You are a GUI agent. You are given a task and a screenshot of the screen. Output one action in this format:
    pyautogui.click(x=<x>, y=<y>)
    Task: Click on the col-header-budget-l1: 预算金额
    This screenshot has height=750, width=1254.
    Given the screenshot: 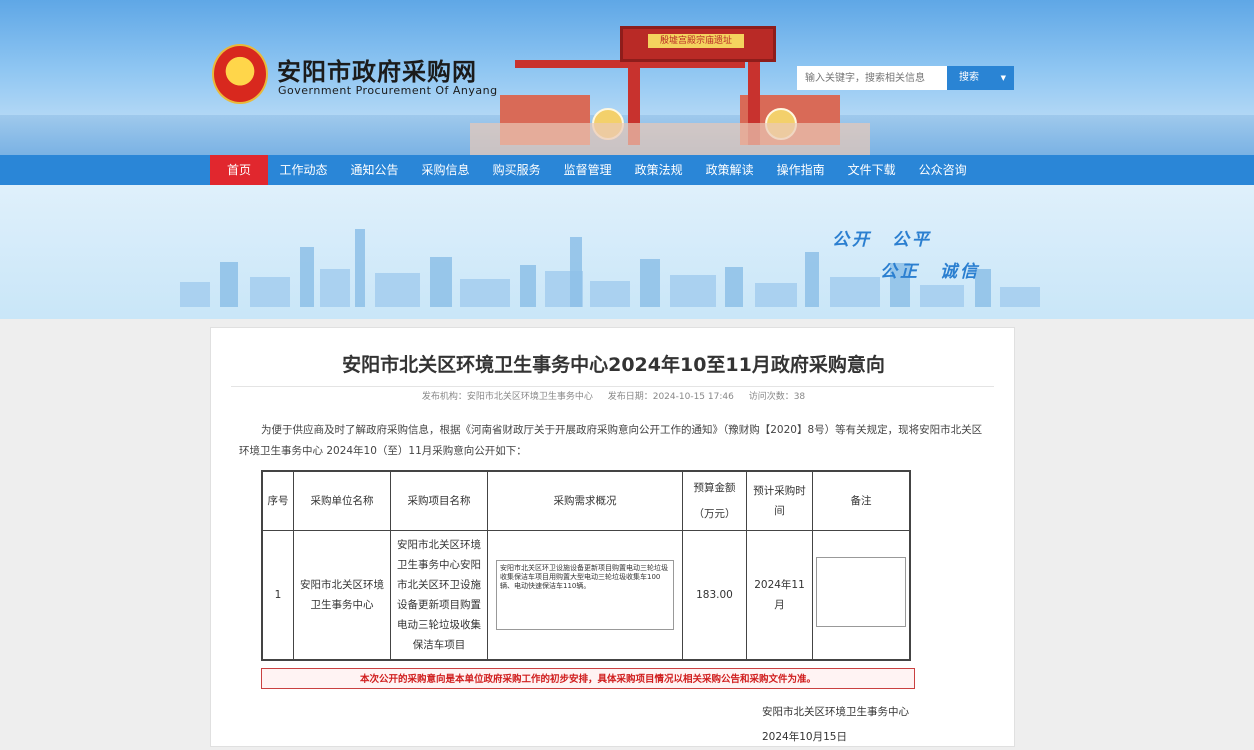 What is the action you would take?
    pyautogui.click(x=714, y=488)
    